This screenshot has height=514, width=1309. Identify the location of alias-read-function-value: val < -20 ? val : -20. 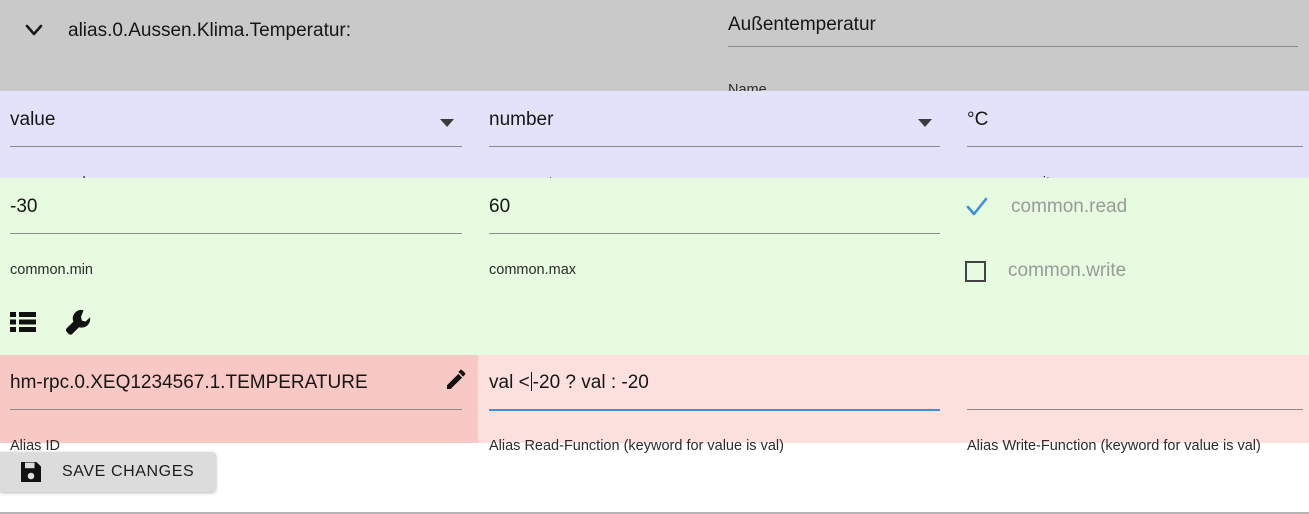
(569, 383).